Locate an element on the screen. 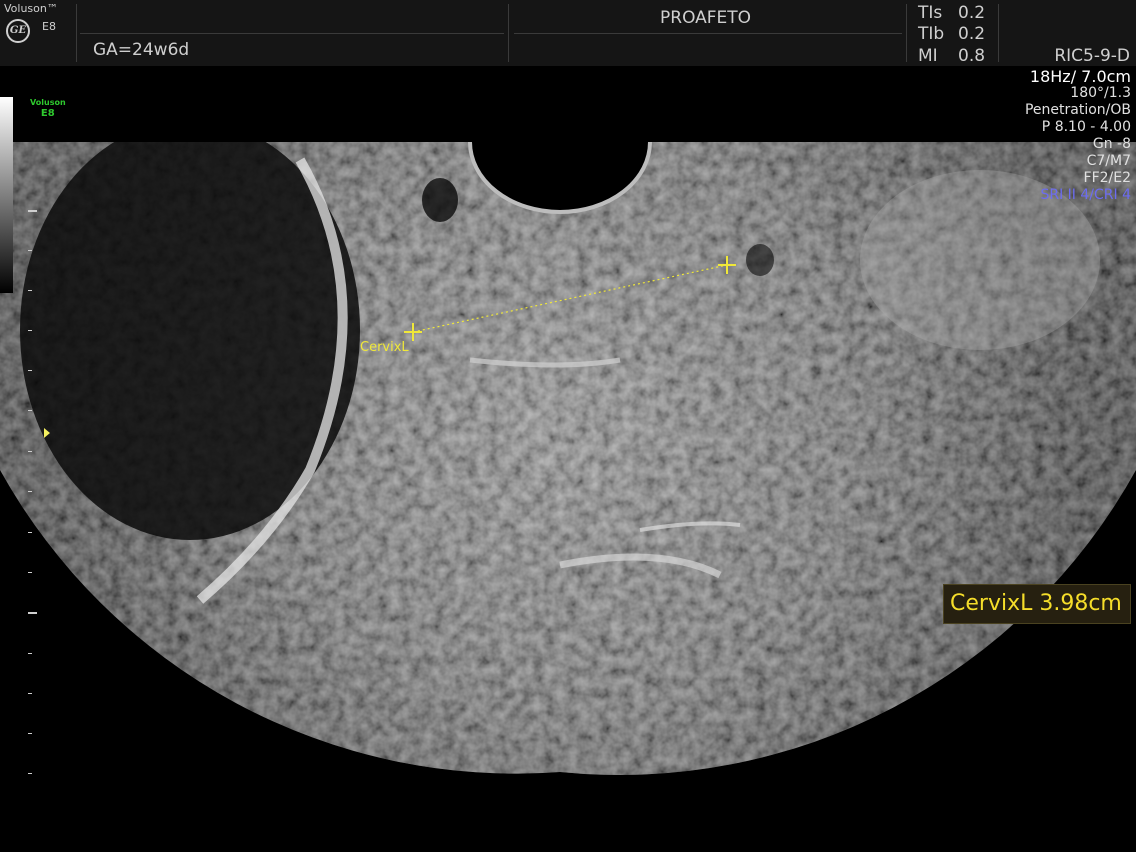  mini-logo-line1: Voluson is located at coordinates (48, 102).